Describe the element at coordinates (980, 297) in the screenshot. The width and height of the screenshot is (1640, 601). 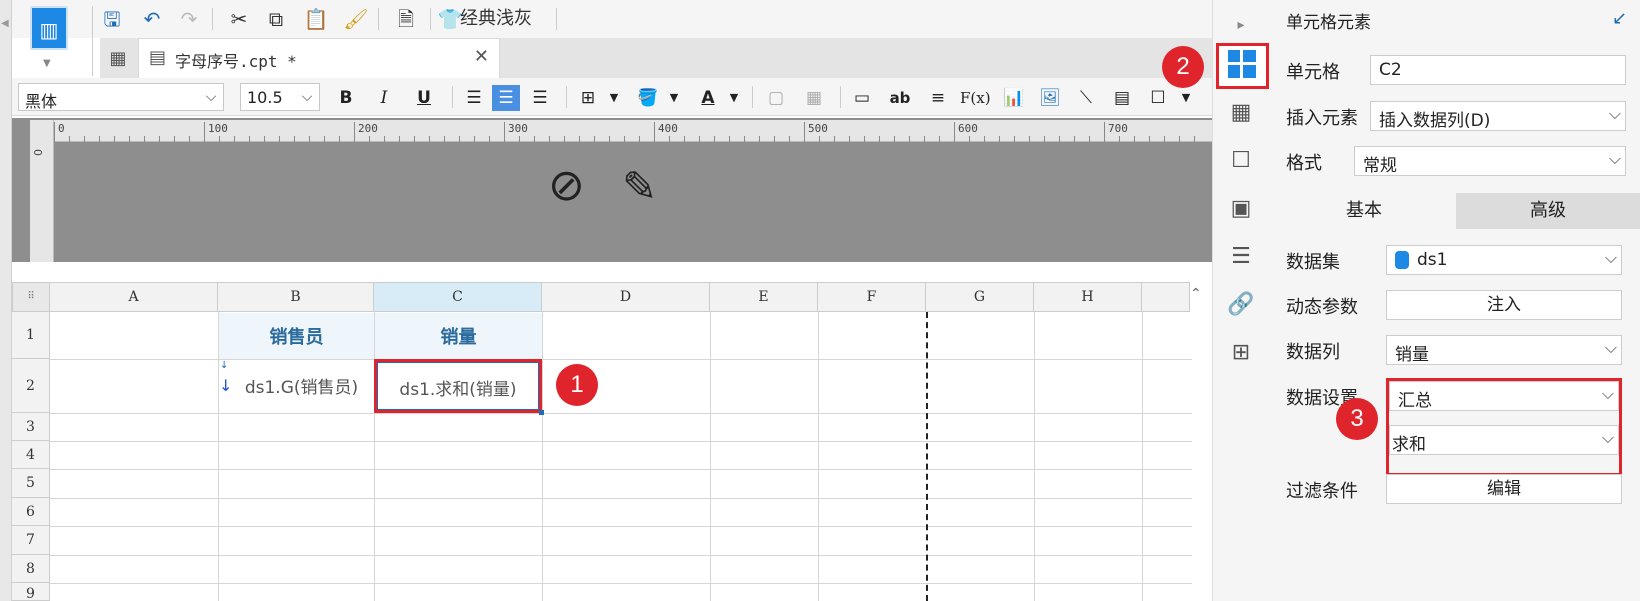
I see `column-header-g: G` at that location.